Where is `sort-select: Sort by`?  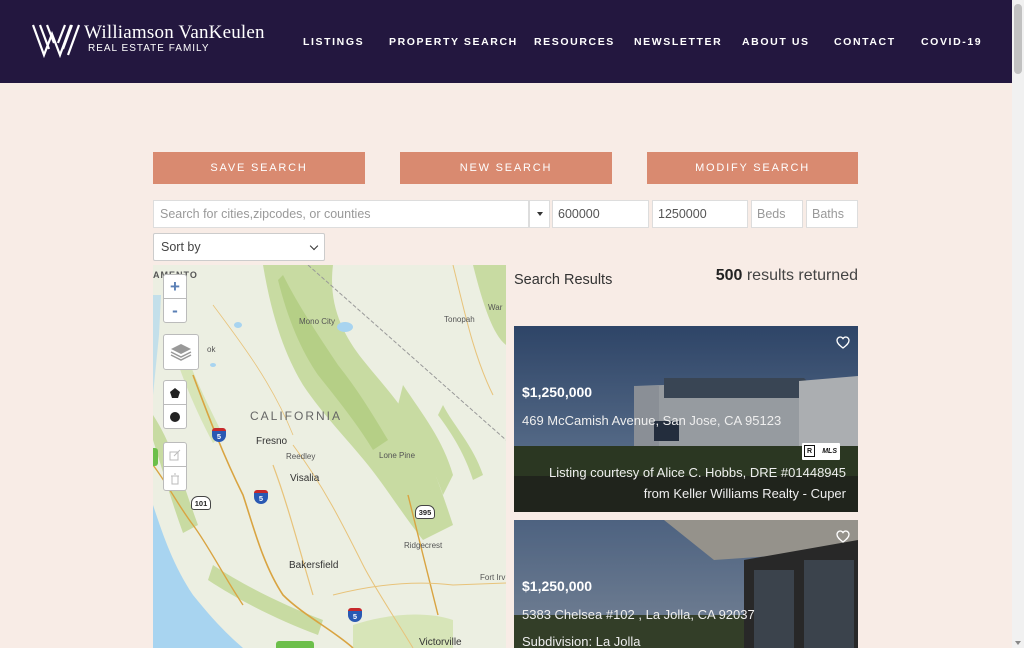 sort-select: Sort by is located at coordinates (239, 247).